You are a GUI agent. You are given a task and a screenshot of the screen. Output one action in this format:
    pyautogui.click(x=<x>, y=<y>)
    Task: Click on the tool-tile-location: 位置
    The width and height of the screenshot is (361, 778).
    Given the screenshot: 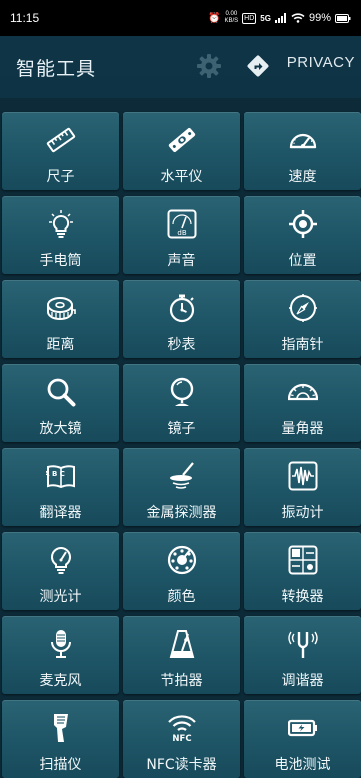 What is the action you would take?
    pyautogui.click(x=302, y=235)
    